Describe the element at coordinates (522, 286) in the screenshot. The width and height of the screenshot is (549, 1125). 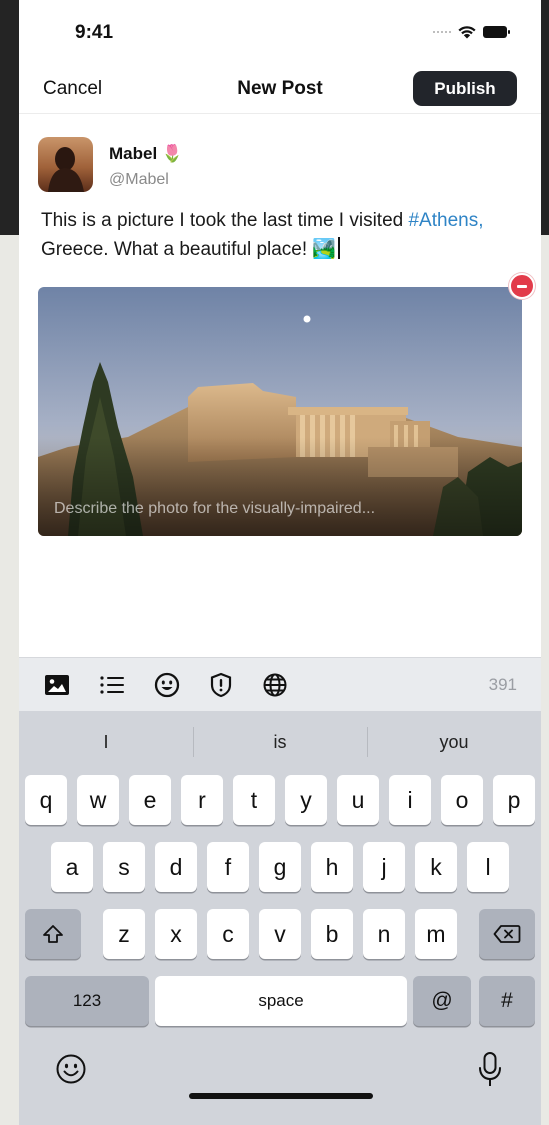
I see `remove-photo-button` at that location.